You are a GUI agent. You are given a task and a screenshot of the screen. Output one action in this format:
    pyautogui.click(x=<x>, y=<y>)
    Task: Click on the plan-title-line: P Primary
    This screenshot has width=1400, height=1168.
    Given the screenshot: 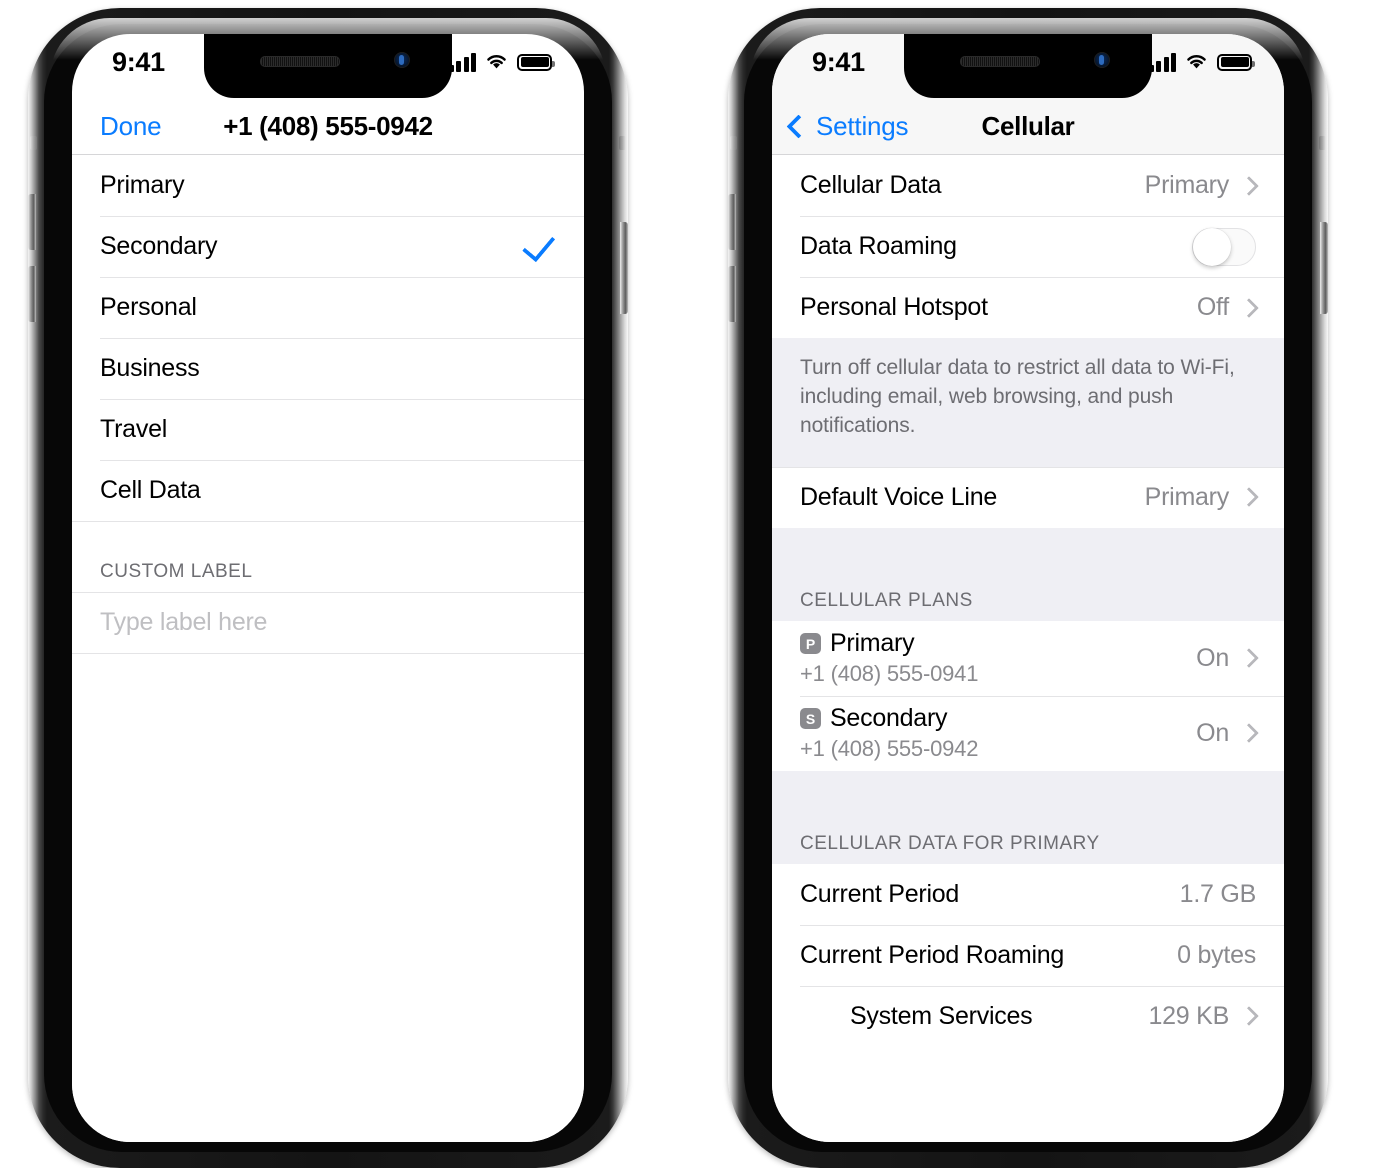 What is the action you would take?
    pyautogui.click(x=889, y=643)
    